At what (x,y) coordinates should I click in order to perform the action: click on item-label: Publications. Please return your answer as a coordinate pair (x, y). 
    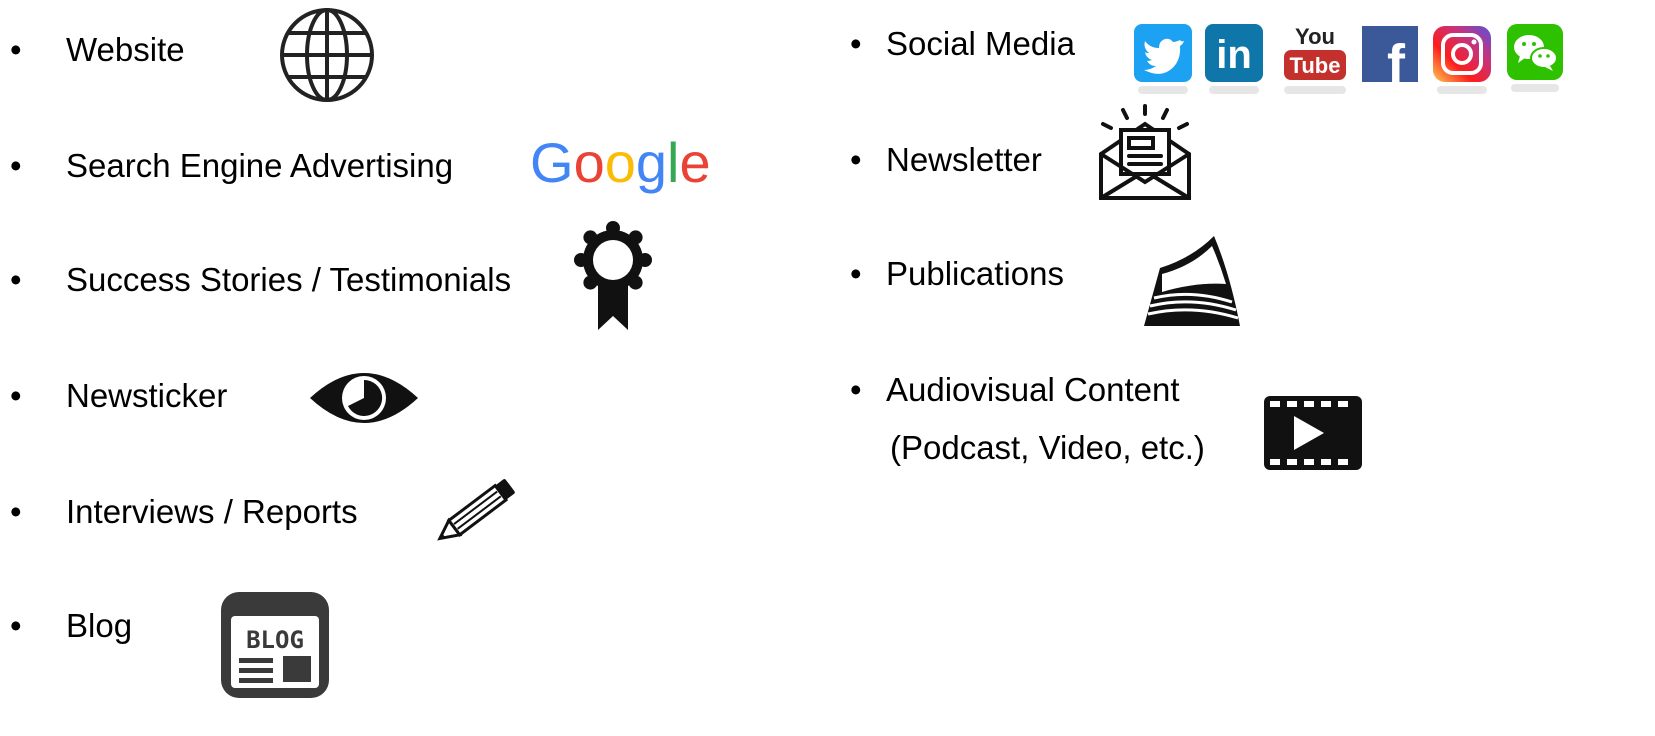
    Looking at the image, I should click on (975, 273).